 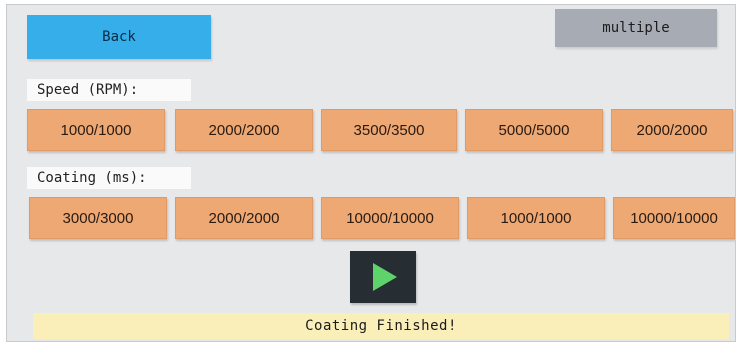 I want to click on coating-preset-button-3: 10000/10000, so click(x=390, y=218).